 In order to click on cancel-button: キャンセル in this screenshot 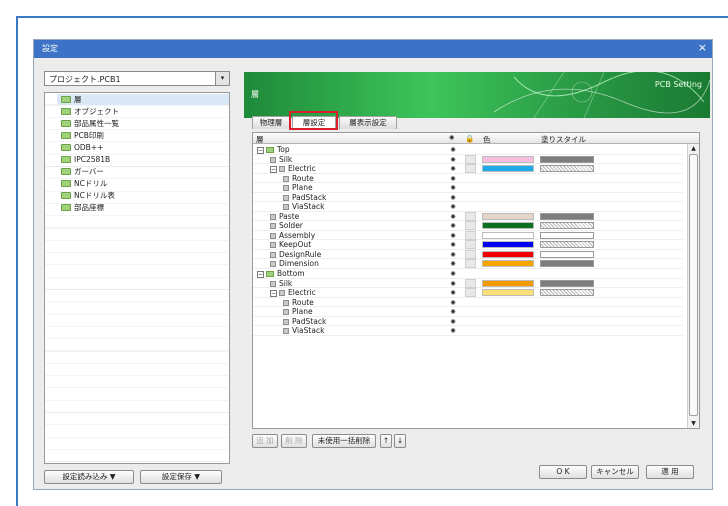, I will do `click(615, 472)`.